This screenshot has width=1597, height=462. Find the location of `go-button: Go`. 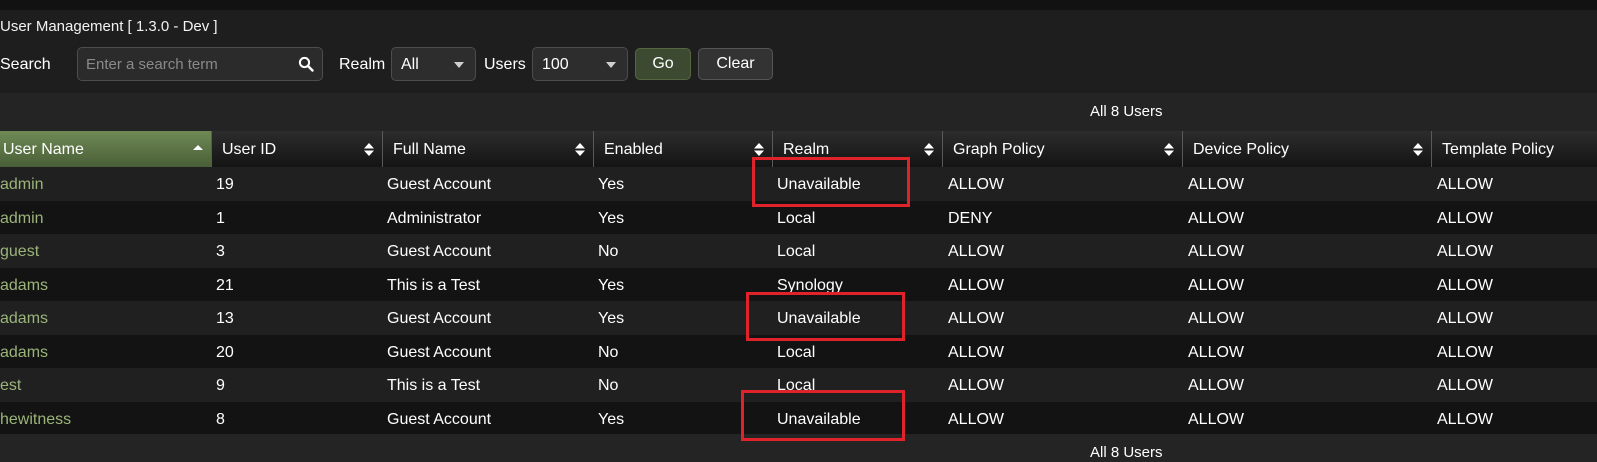

go-button: Go is located at coordinates (663, 64).